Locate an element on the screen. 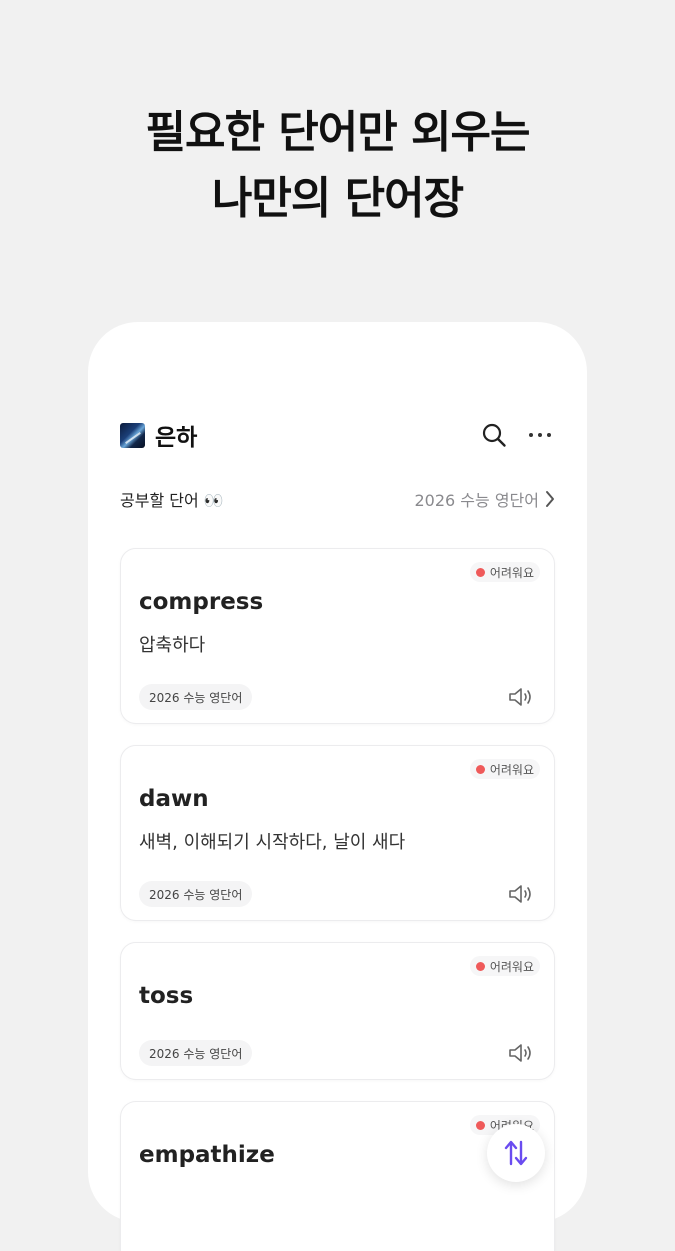  word-card: 어려워요 toss 2026 수능 영단어 is located at coordinates (337, 1011).